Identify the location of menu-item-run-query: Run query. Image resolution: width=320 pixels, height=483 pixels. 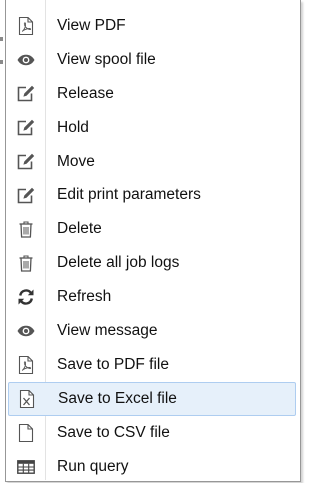
(152, 466).